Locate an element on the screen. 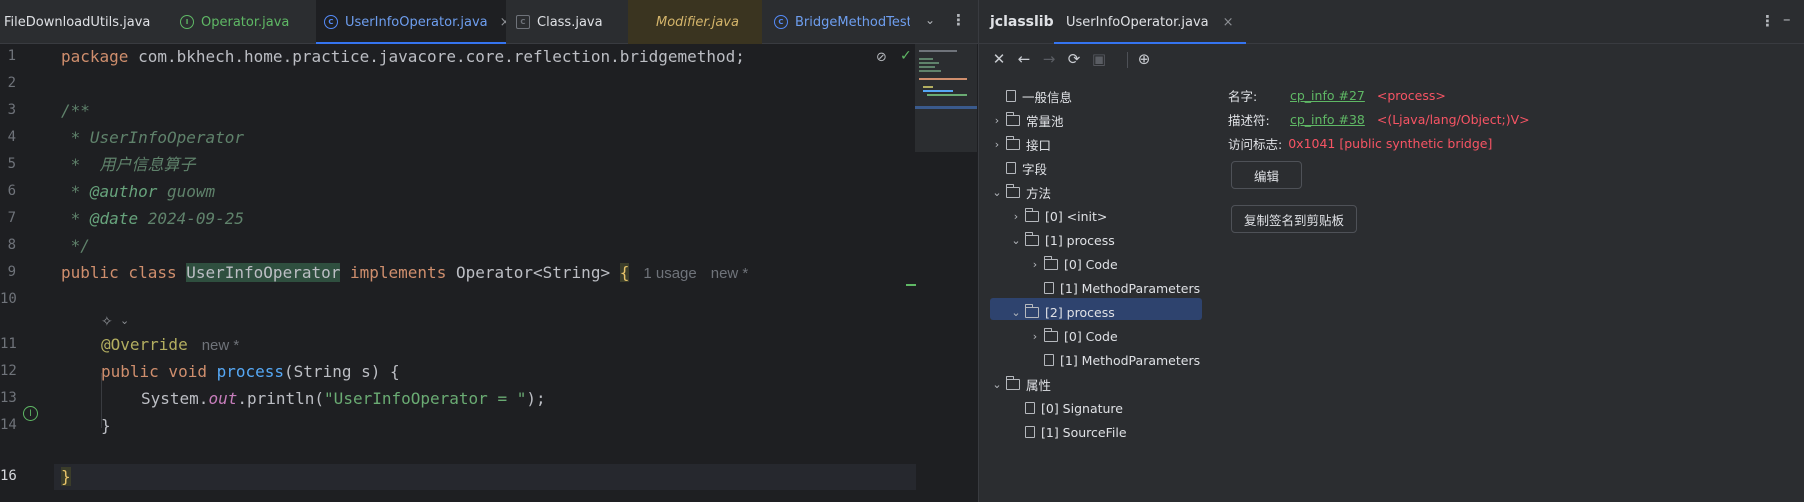 Image resolution: width=1804 pixels, height=502 pixels. tab-modifier: Modifier.java is located at coordinates (695, 22).